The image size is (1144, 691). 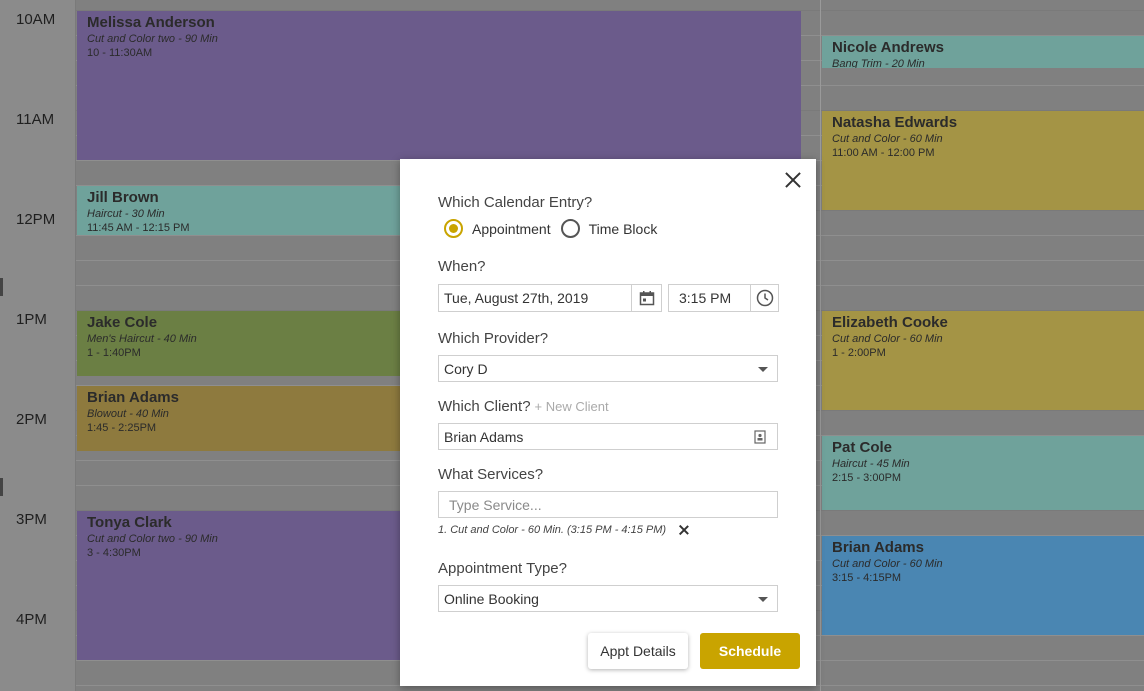 What do you see at coordinates (705, 298) in the screenshot?
I see `time-value: 3:15 PM` at bounding box center [705, 298].